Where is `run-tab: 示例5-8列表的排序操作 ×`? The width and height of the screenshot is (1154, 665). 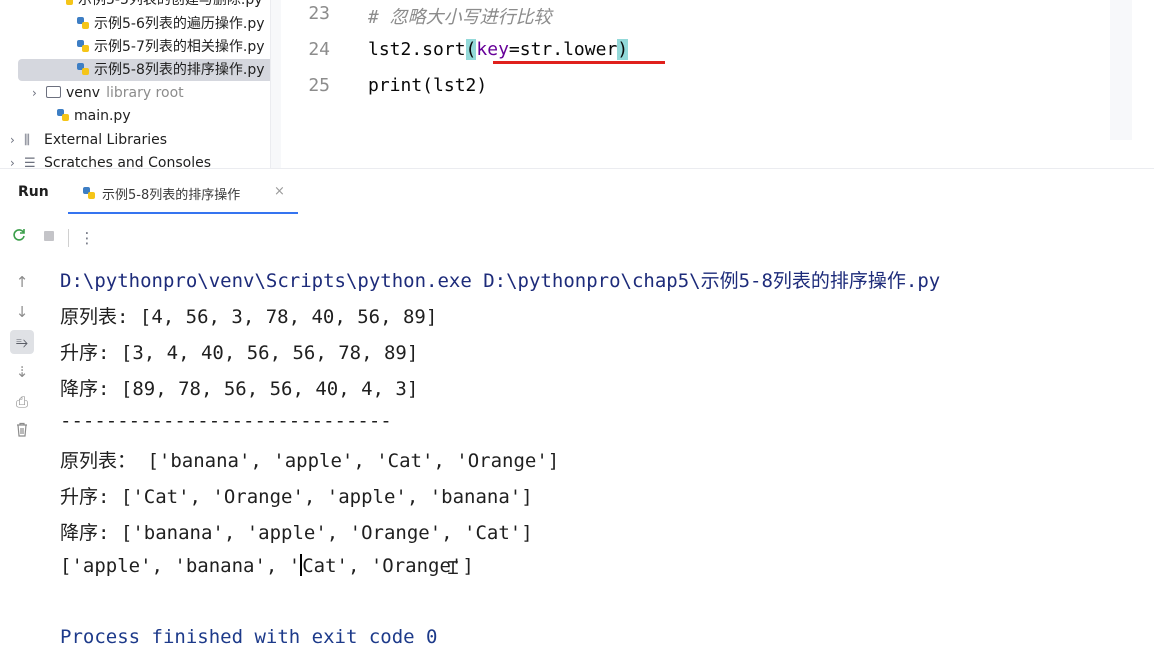 run-tab: 示例5-8列表的排序操作 × is located at coordinates (183, 193).